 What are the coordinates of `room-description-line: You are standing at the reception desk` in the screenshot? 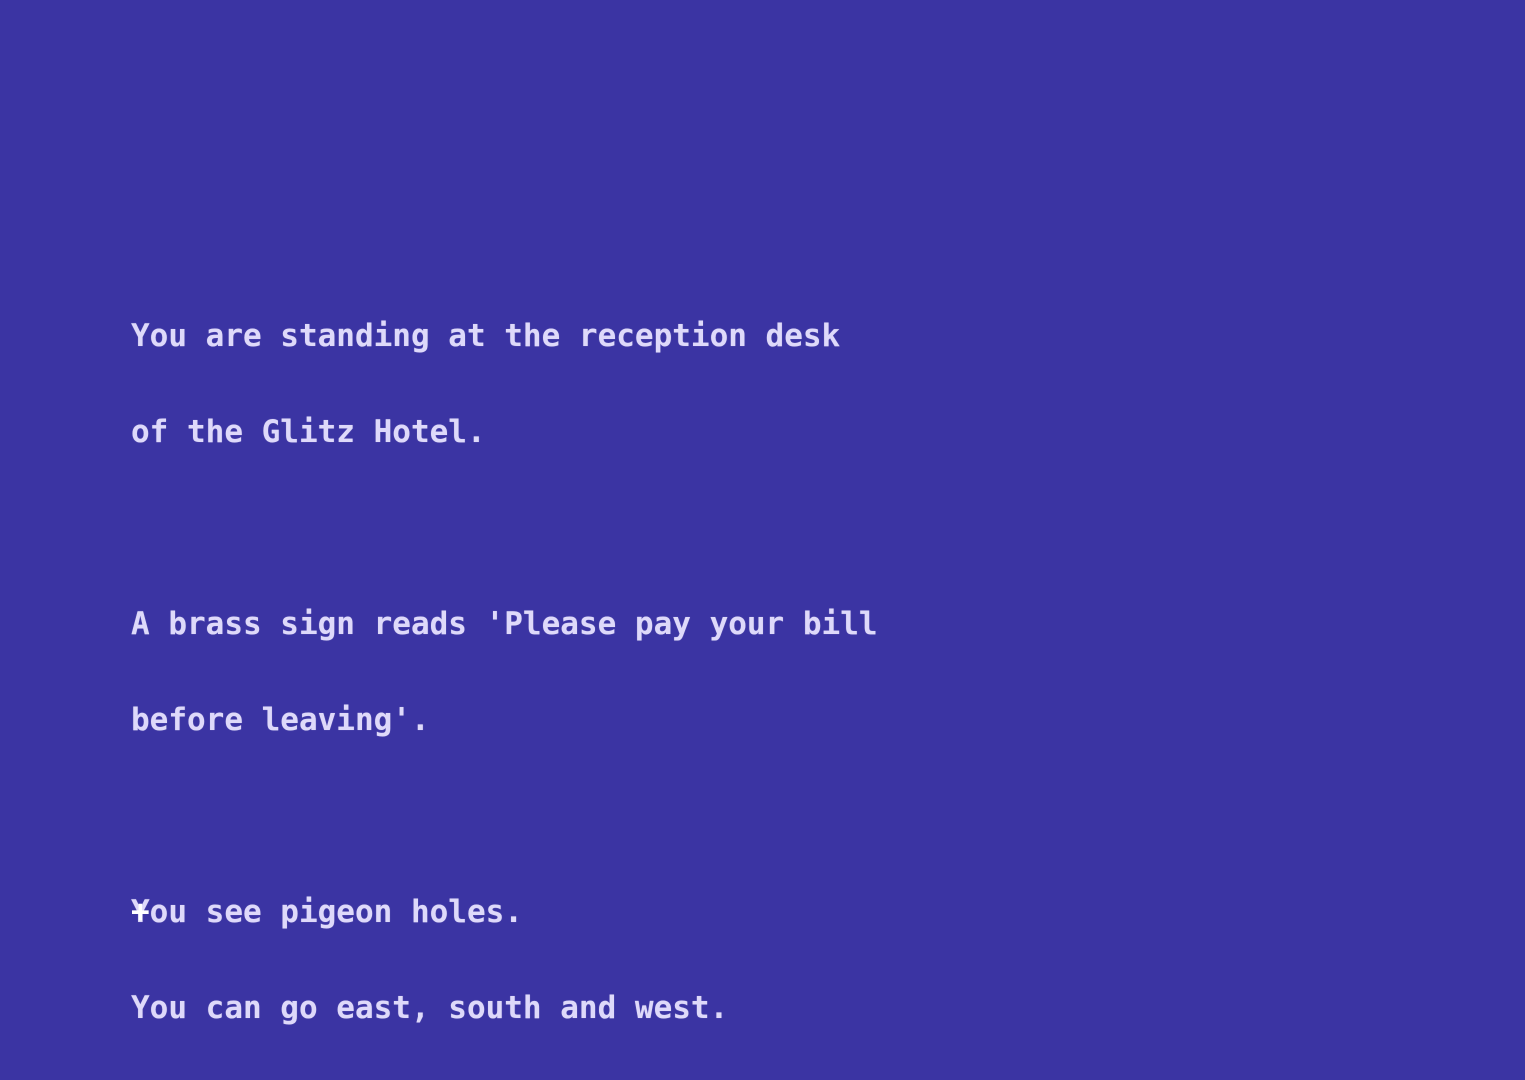 It's located at (486, 336).